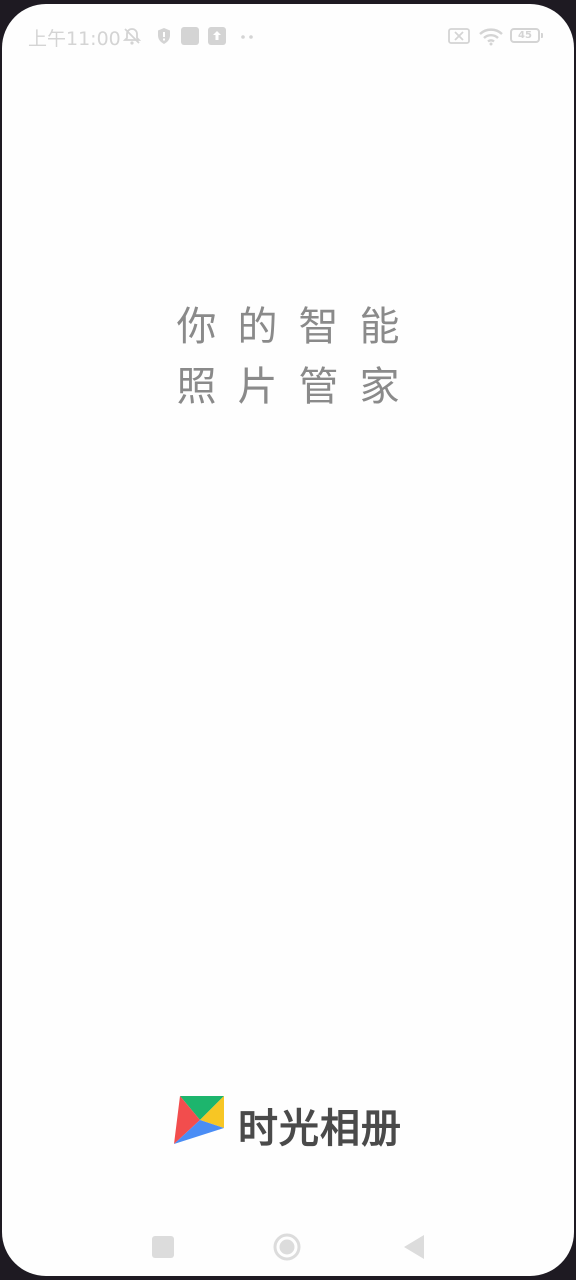 The height and width of the screenshot is (1280, 576). I want to click on brand-lockup: 时光相册, so click(292, 1121).